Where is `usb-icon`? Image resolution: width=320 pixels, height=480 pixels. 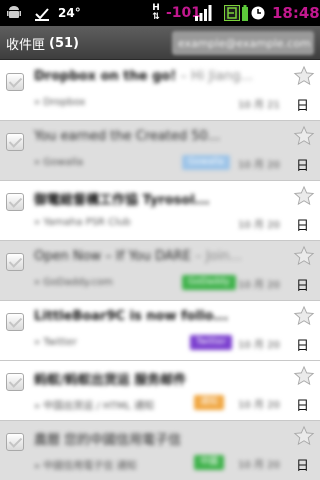
usb-icon is located at coordinates (43, 13).